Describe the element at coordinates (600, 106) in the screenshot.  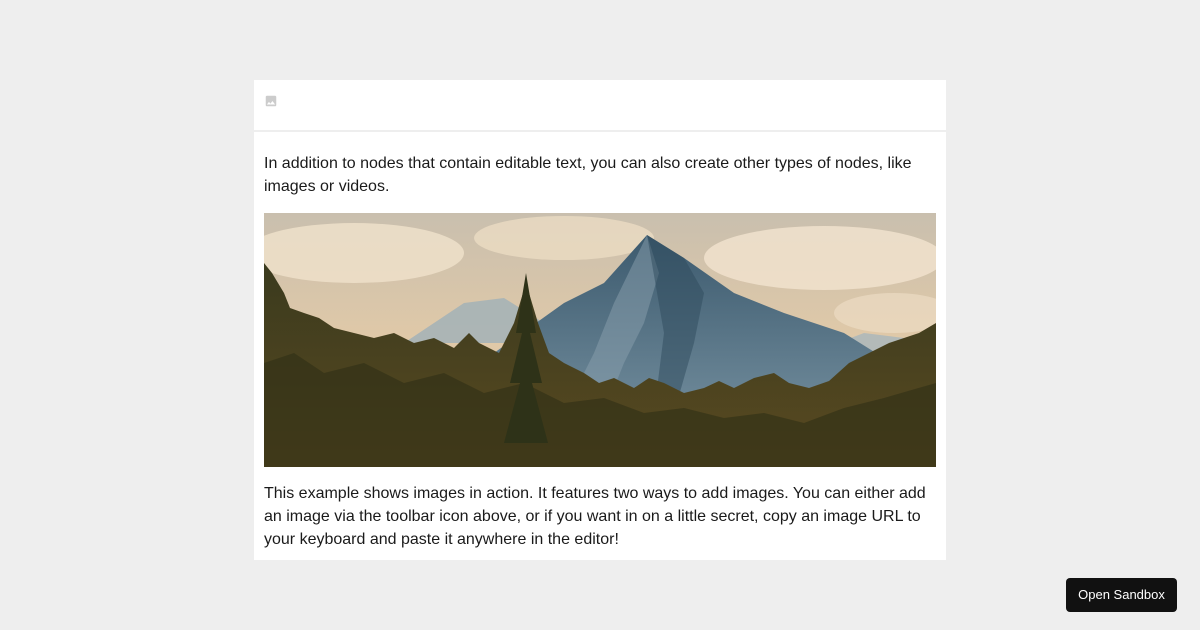
I see `editor-toolbar` at that location.